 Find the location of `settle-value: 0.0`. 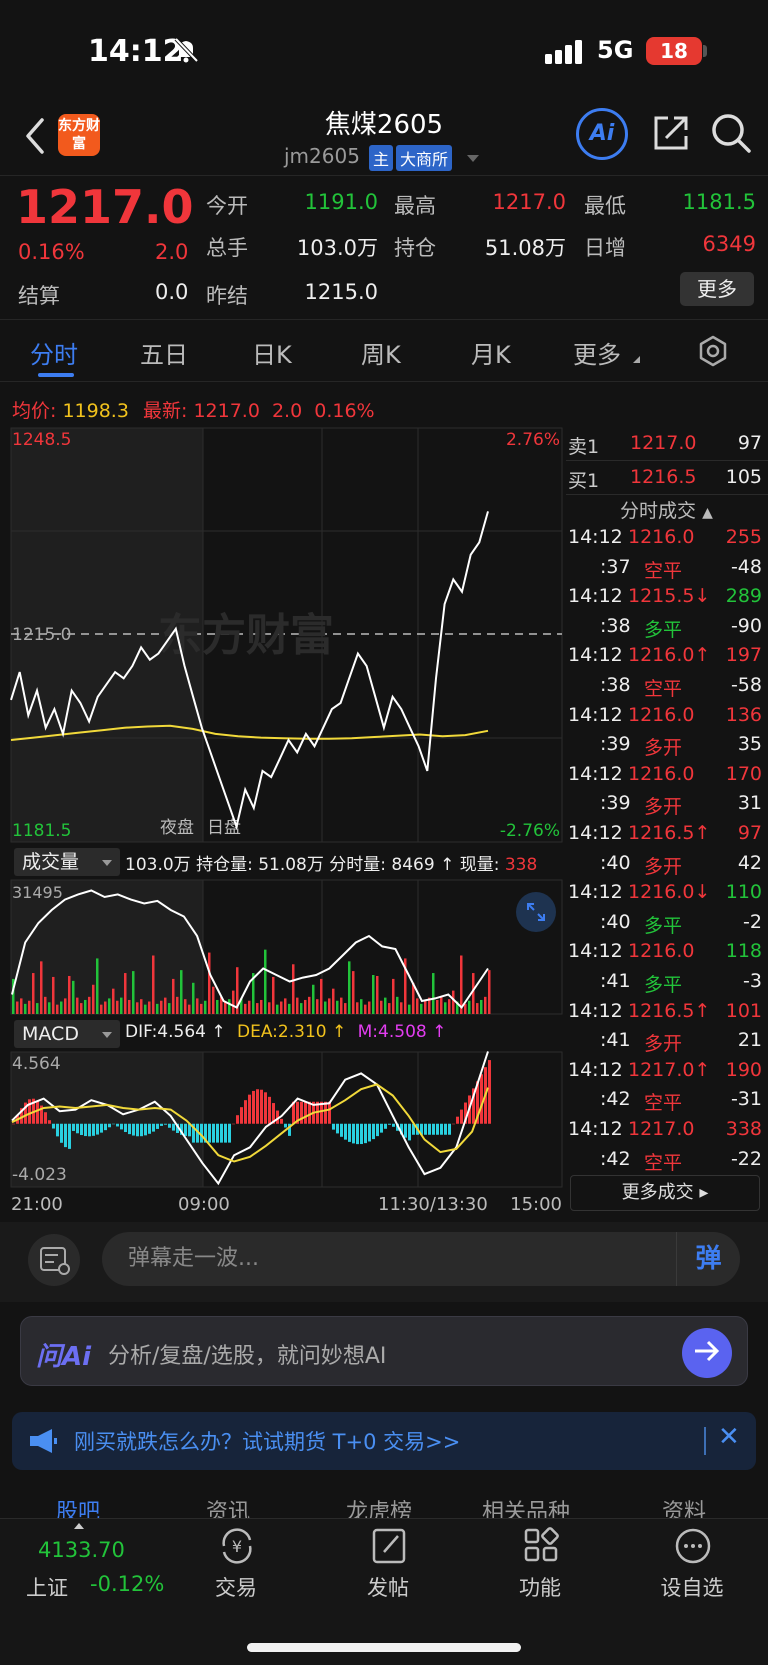

settle-value: 0.0 is located at coordinates (172, 292).